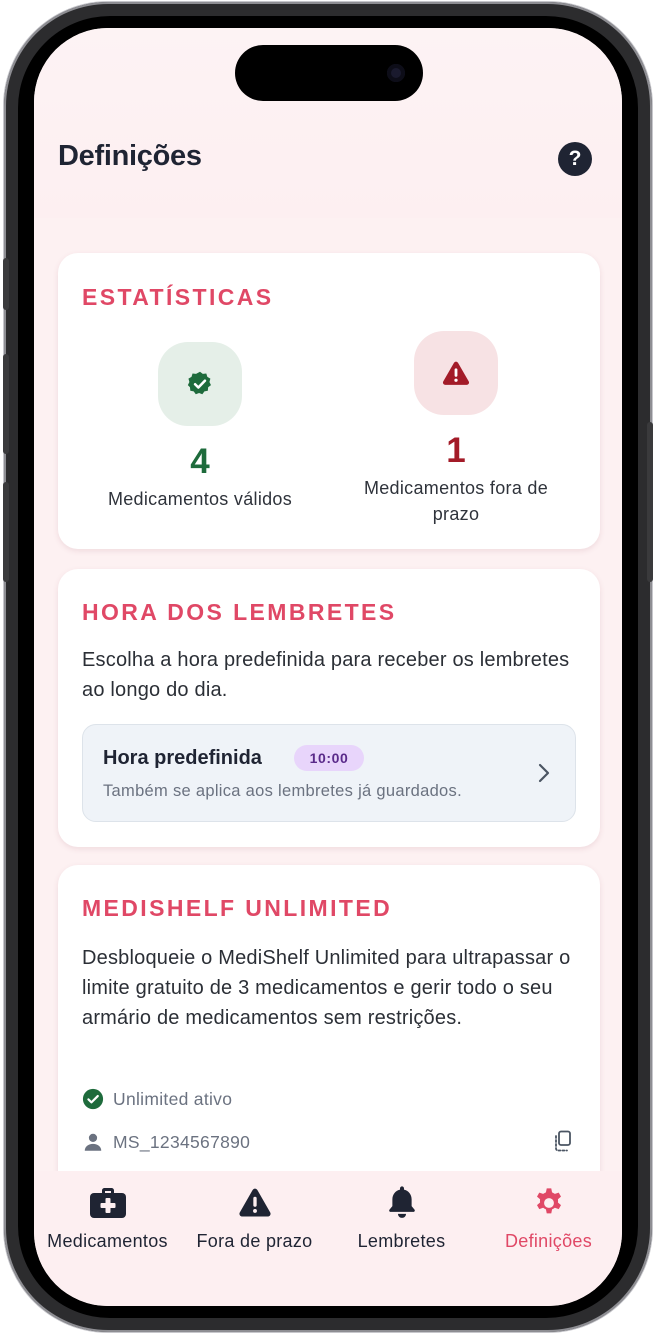 This screenshot has width=656, height=1336. Describe the element at coordinates (563, 1141) in the screenshot. I see `copy-icon` at that location.